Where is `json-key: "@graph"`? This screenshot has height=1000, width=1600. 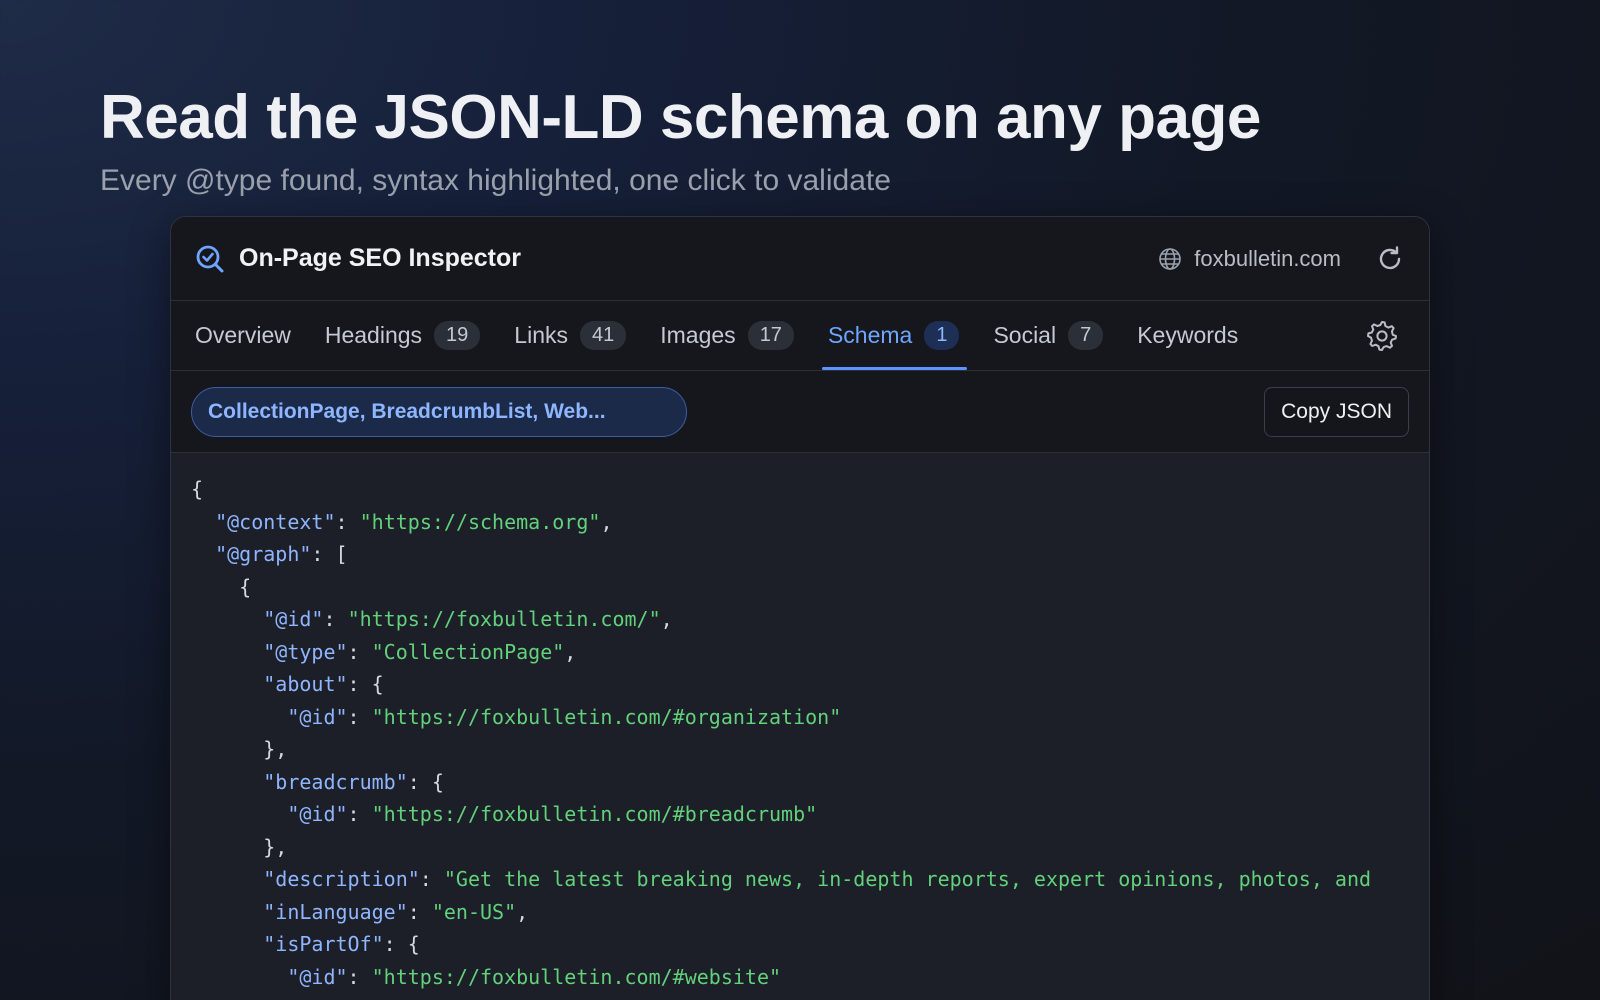
json-key: "@graph" is located at coordinates (263, 554).